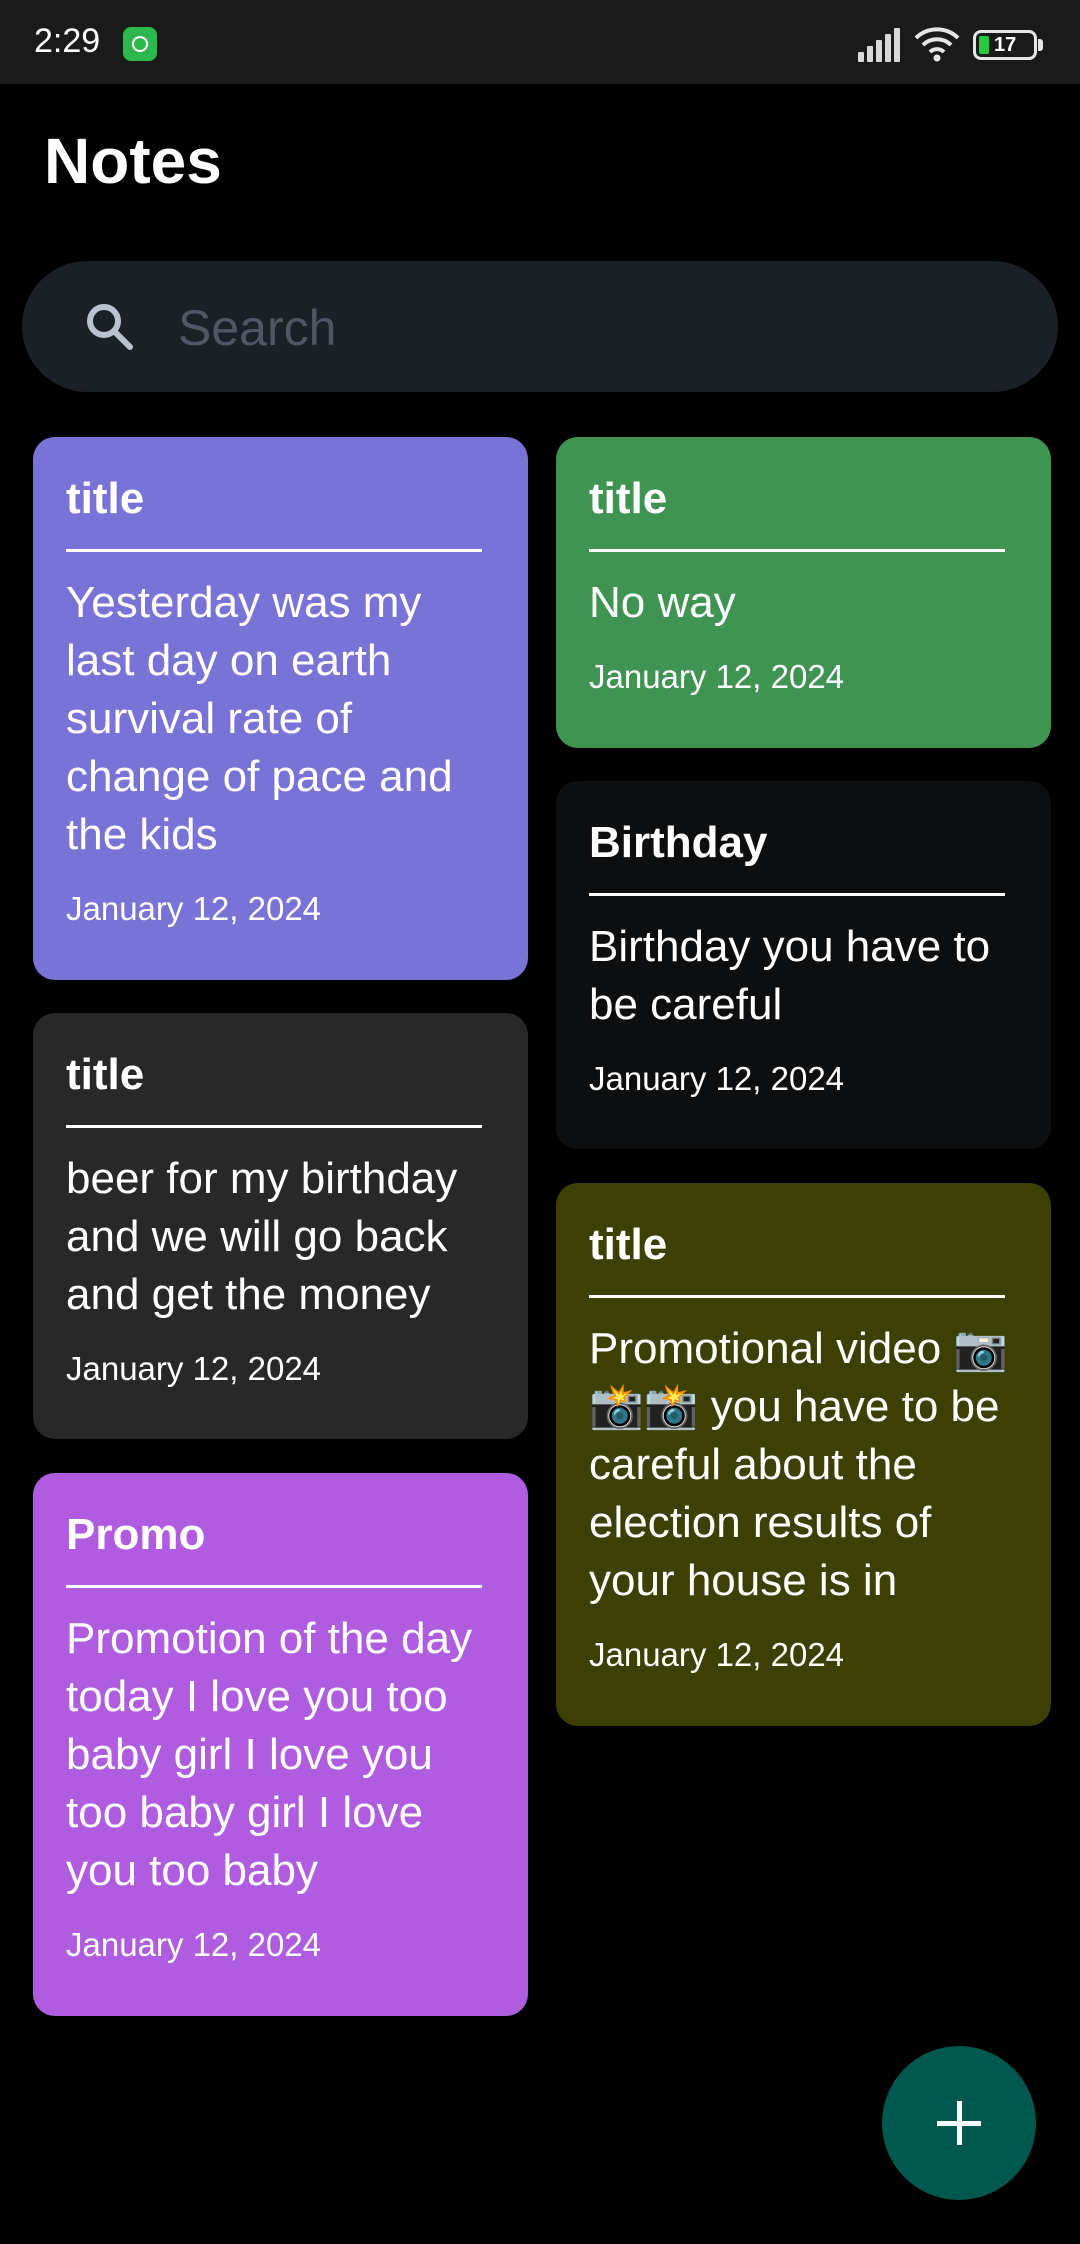 This screenshot has height=2244, width=1080. What do you see at coordinates (540, 42) in the screenshot?
I see `status-bar: 2:29 17` at bounding box center [540, 42].